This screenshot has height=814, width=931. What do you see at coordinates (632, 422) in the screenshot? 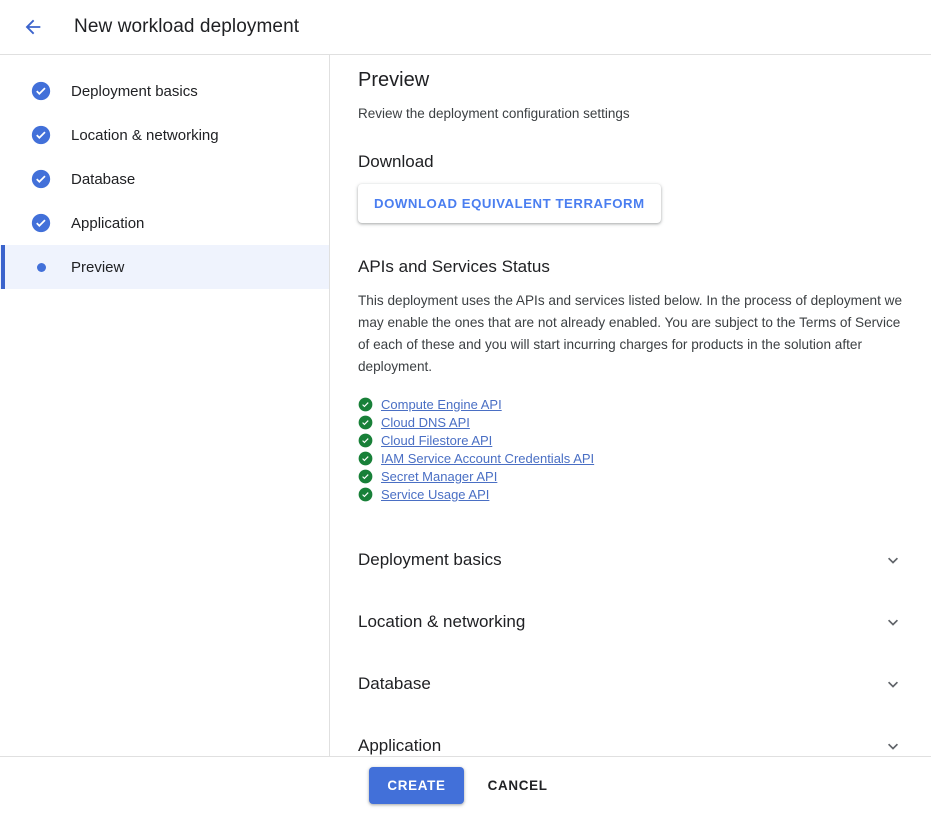
I see `list-item: Cloud DNS API` at bounding box center [632, 422].